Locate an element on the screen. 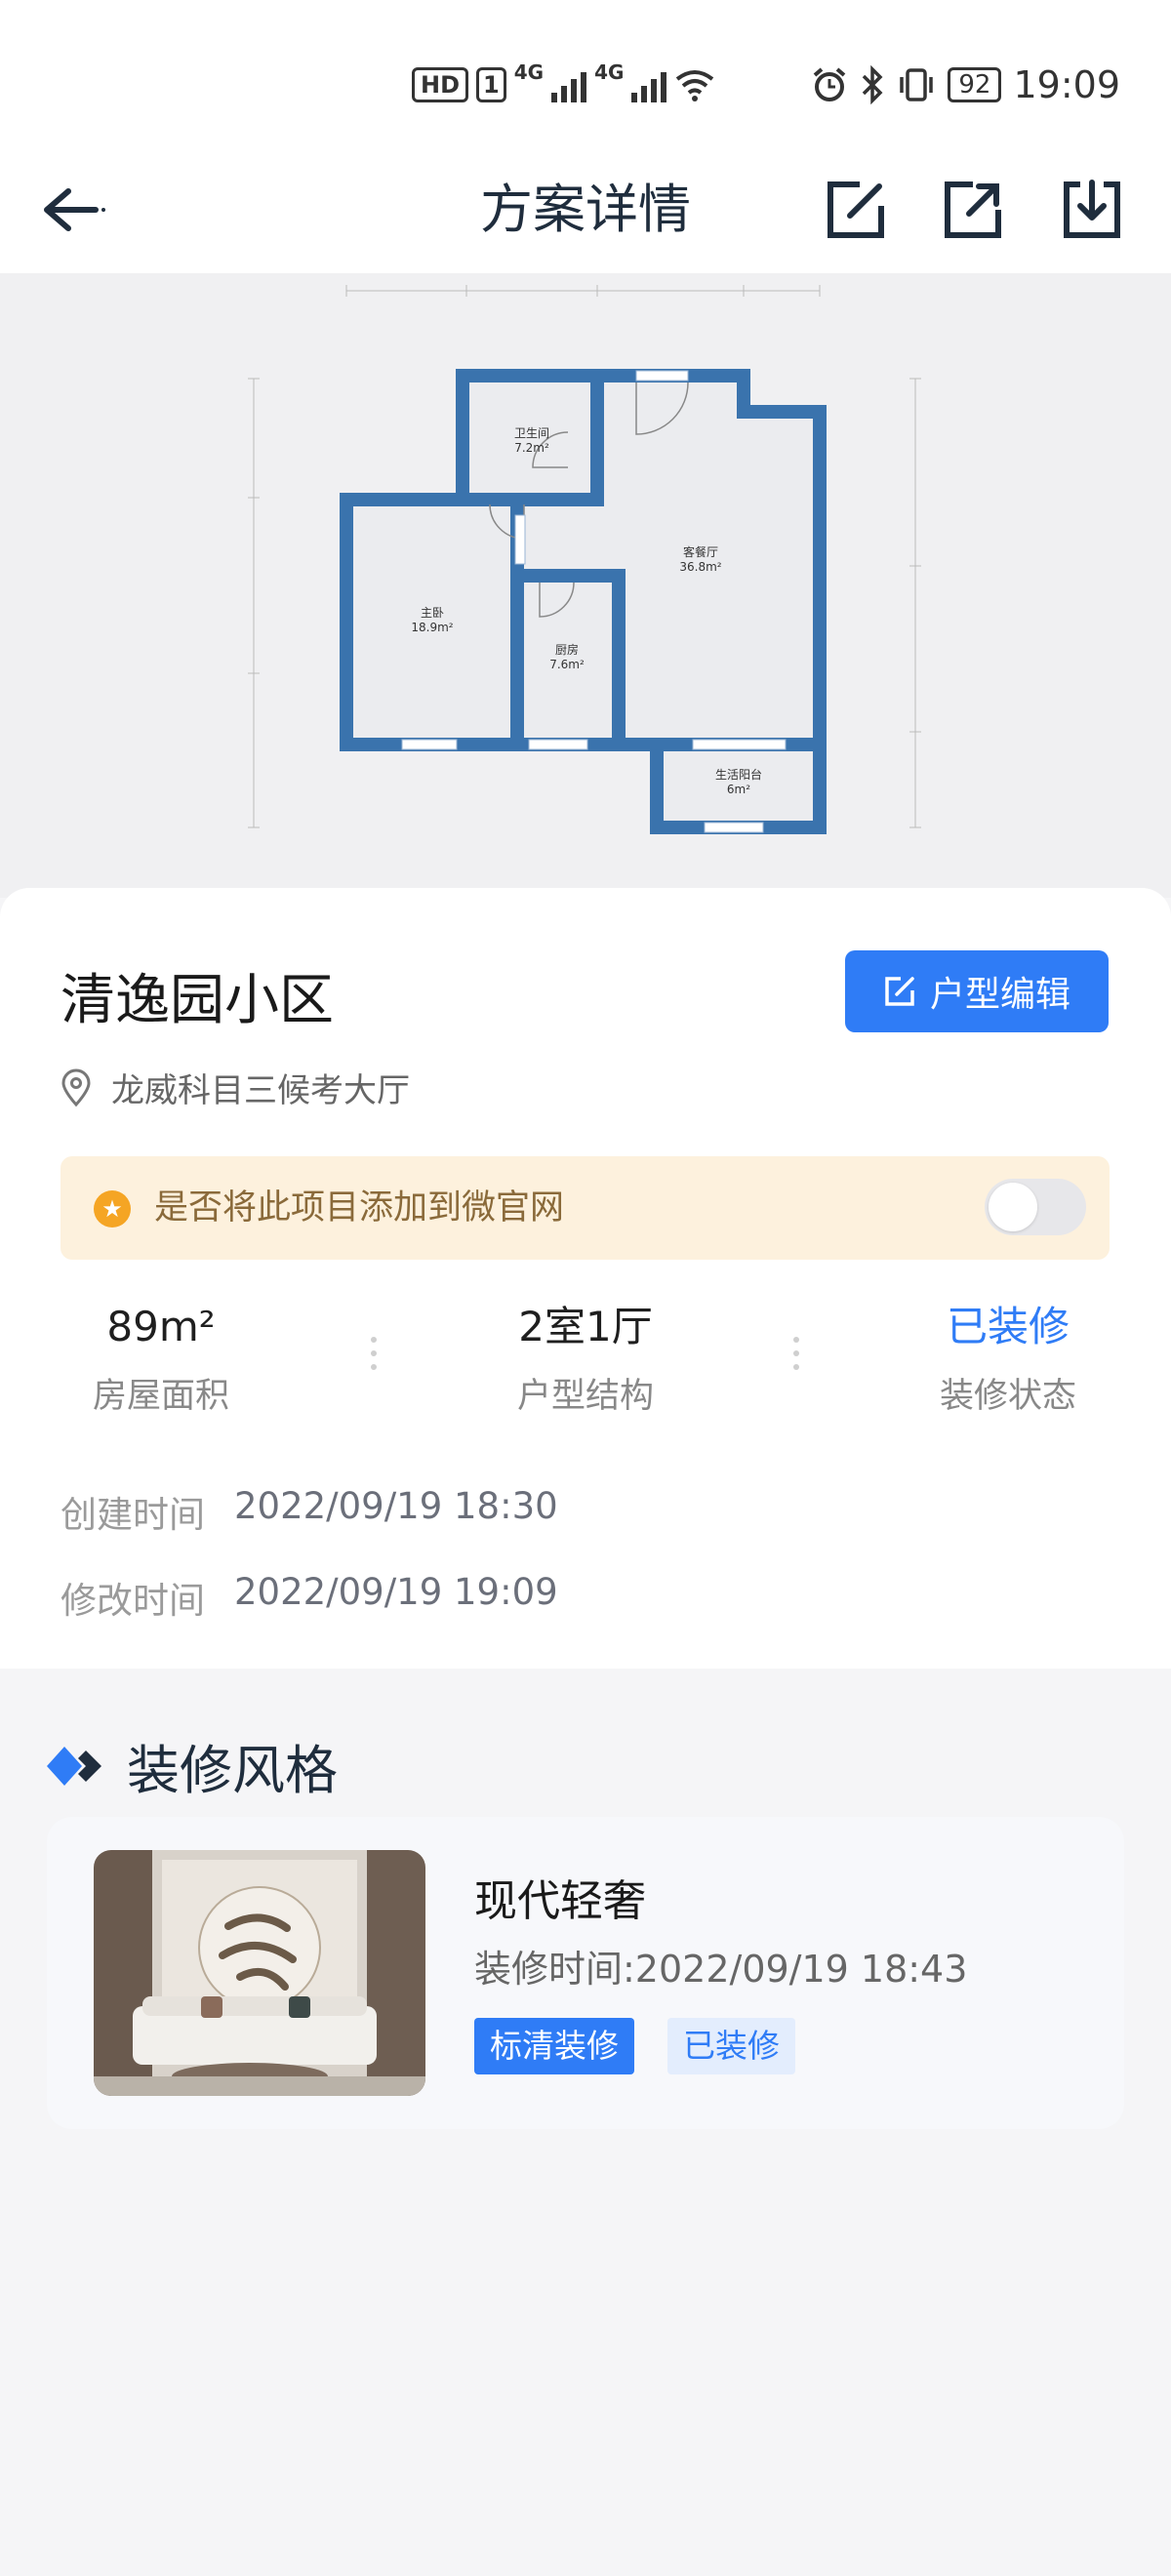 The height and width of the screenshot is (2576, 1171). modified-time-label: 修改时间 is located at coordinates (133, 1601).